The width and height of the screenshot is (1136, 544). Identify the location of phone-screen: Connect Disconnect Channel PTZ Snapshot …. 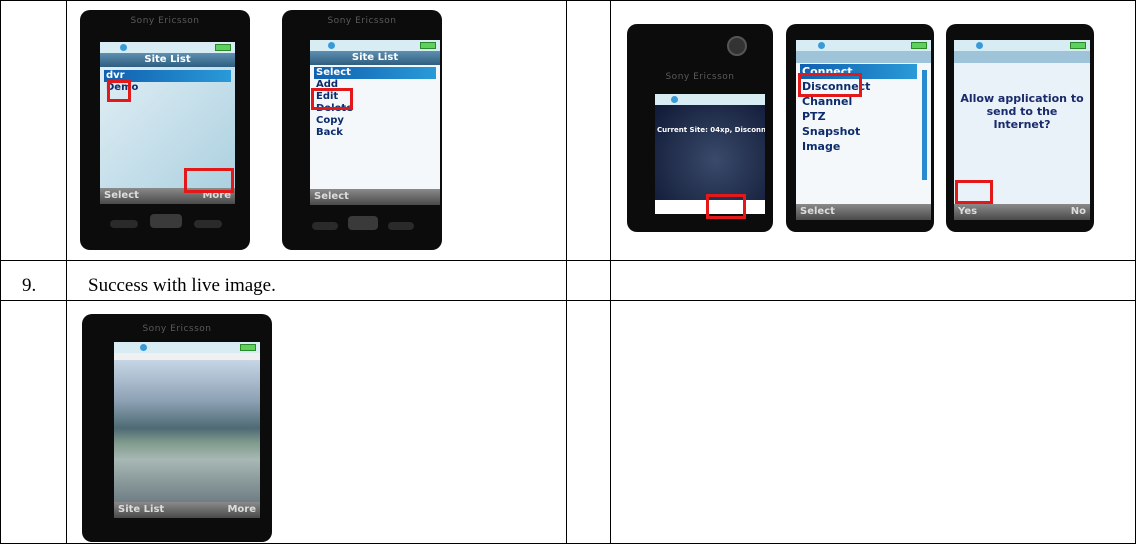
(863, 130).